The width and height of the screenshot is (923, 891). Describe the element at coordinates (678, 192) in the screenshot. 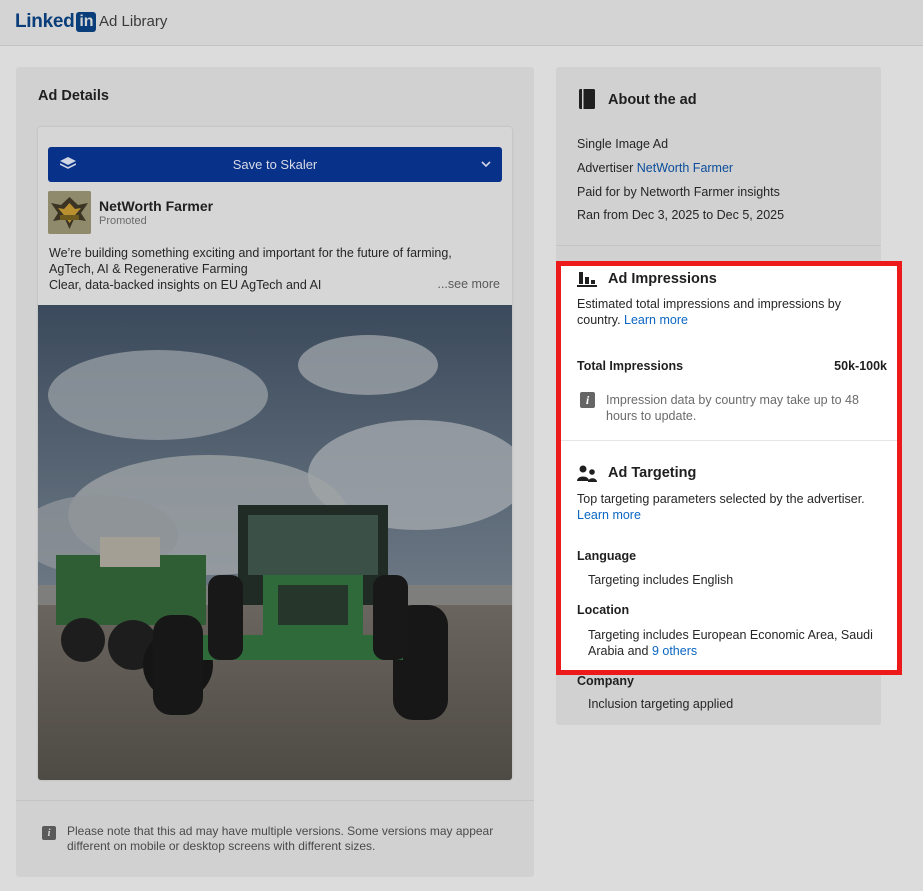

I see `paid-for-line: Paid for by Networth Farmer insights` at that location.